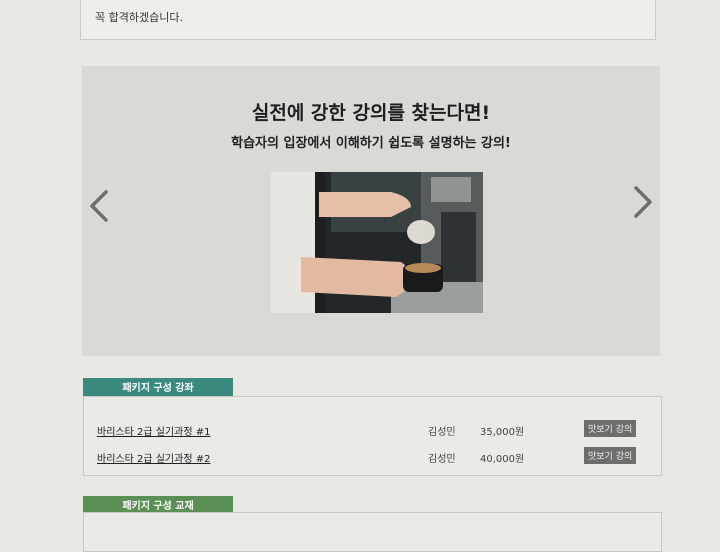 The width and height of the screenshot is (720, 552). I want to click on course-name-link: 바리스타 2급 실기과정 #1, so click(153, 430).